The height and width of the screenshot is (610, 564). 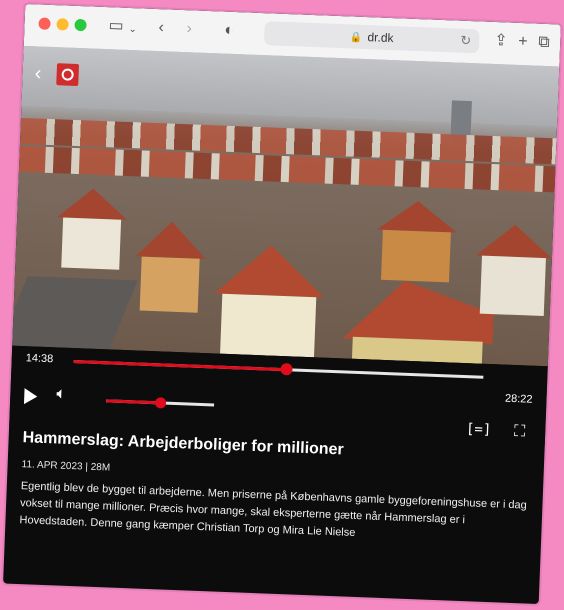 What do you see at coordinates (479, 429) in the screenshot?
I see `subtitles-icon: [=]` at bounding box center [479, 429].